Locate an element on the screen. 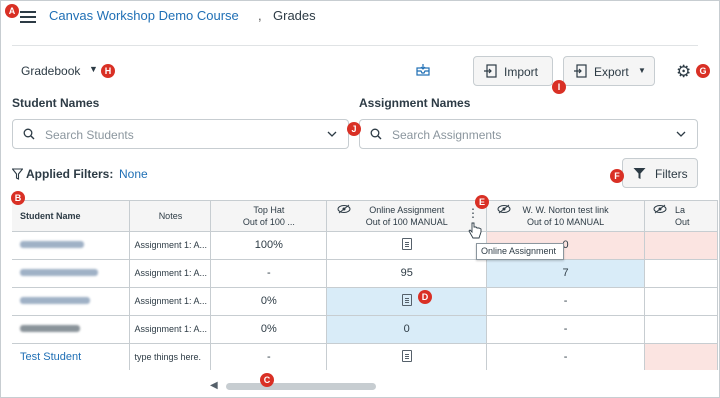  table-row: Test Student type things here. - - is located at coordinates (365, 356).